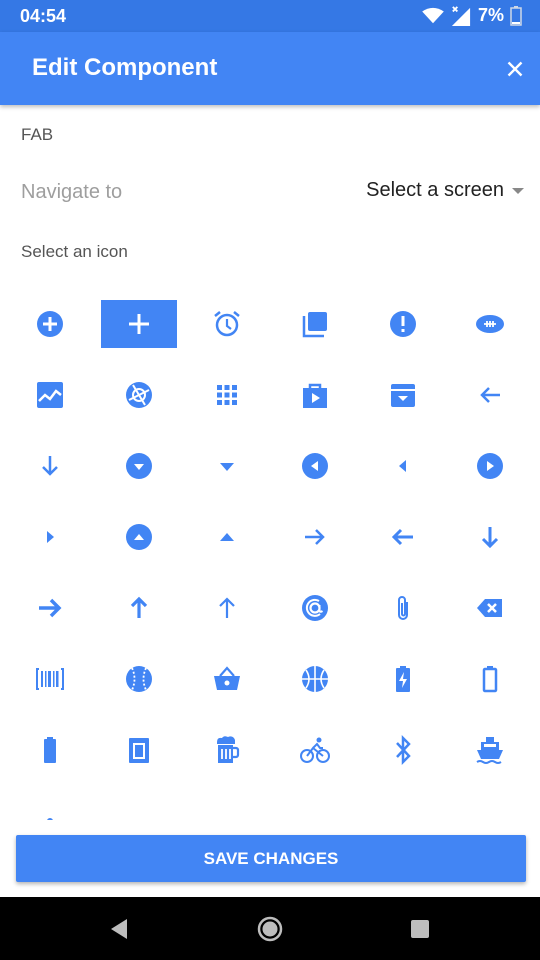 The image size is (540, 960). I want to click on page-title: Edit Component, so click(125, 67).